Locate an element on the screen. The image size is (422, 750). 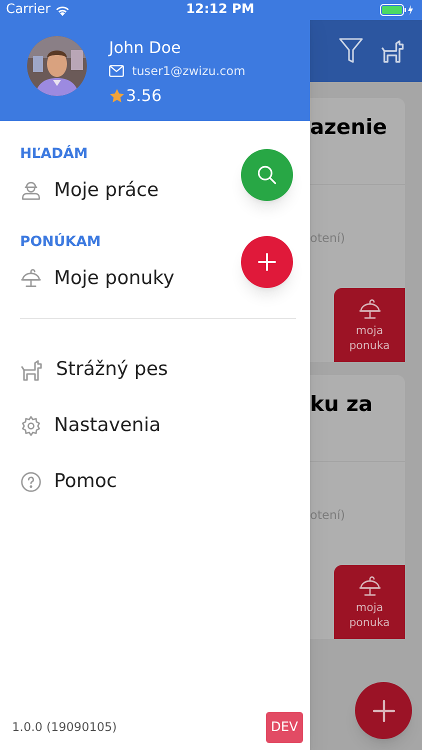
environment-badge: DEV is located at coordinates (284, 727).